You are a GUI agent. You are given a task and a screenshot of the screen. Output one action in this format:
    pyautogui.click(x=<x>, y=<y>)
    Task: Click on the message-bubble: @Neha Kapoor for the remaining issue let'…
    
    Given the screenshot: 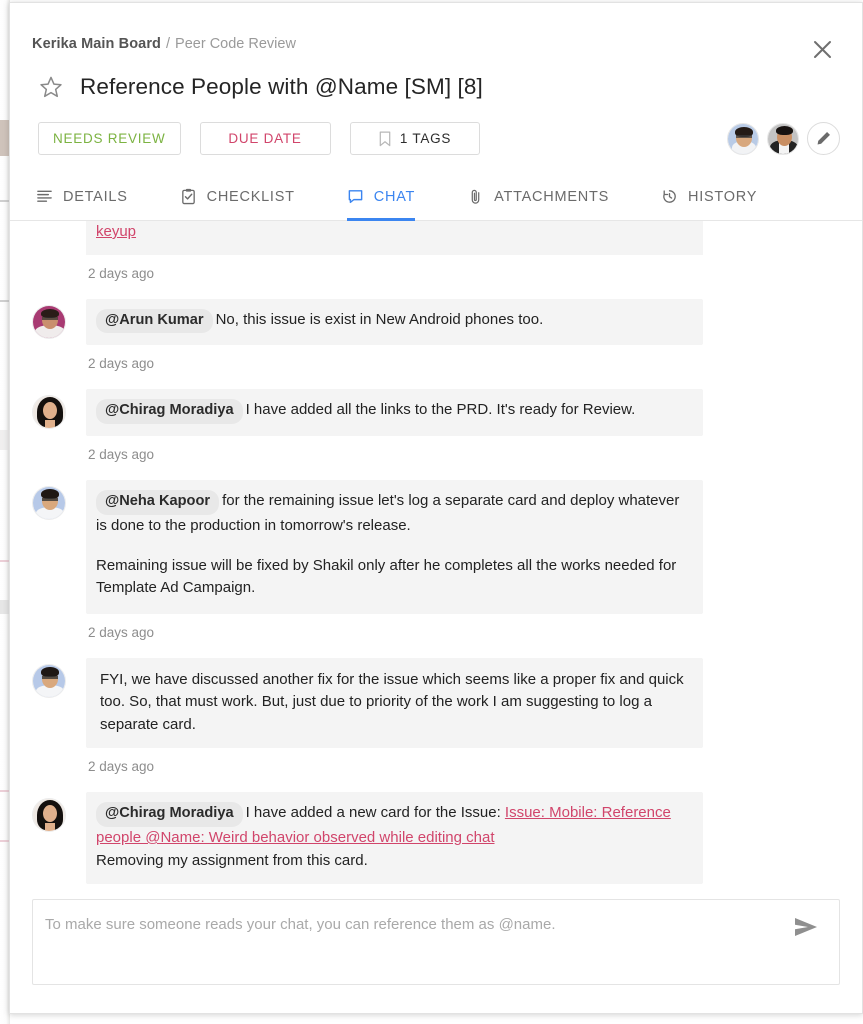 What is the action you would take?
    pyautogui.click(x=394, y=547)
    